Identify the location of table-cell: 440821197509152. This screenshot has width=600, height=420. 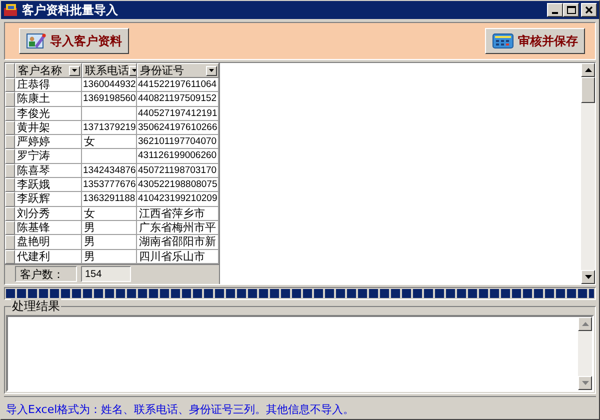
(178, 99).